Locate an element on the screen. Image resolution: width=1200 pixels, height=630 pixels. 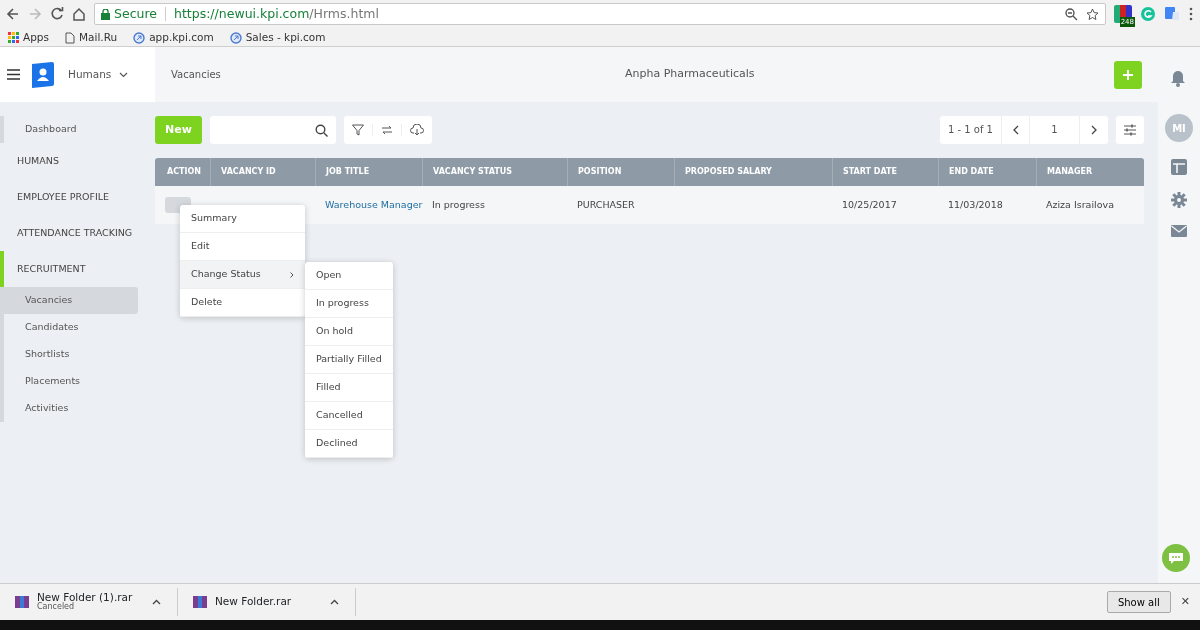
swap-icon is located at coordinates (387, 130).